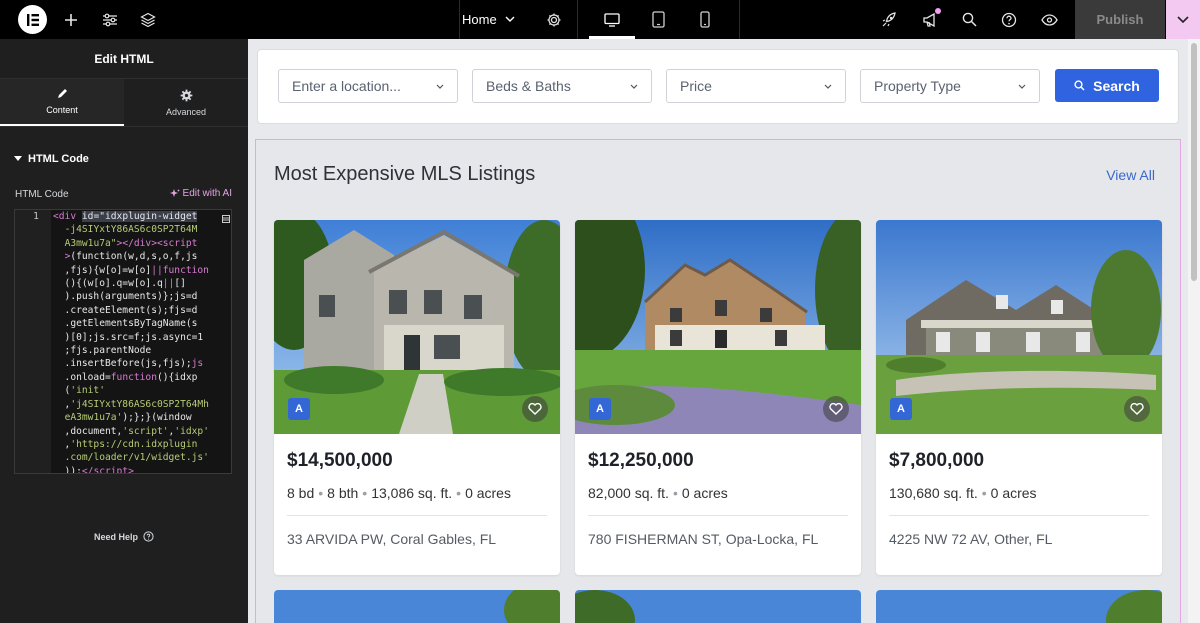 This screenshot has width=1200, height=623. What do you see at coordinates (36, 216) in the screenshot?
I see `line-number: 1` at bounding box center [36, 216].